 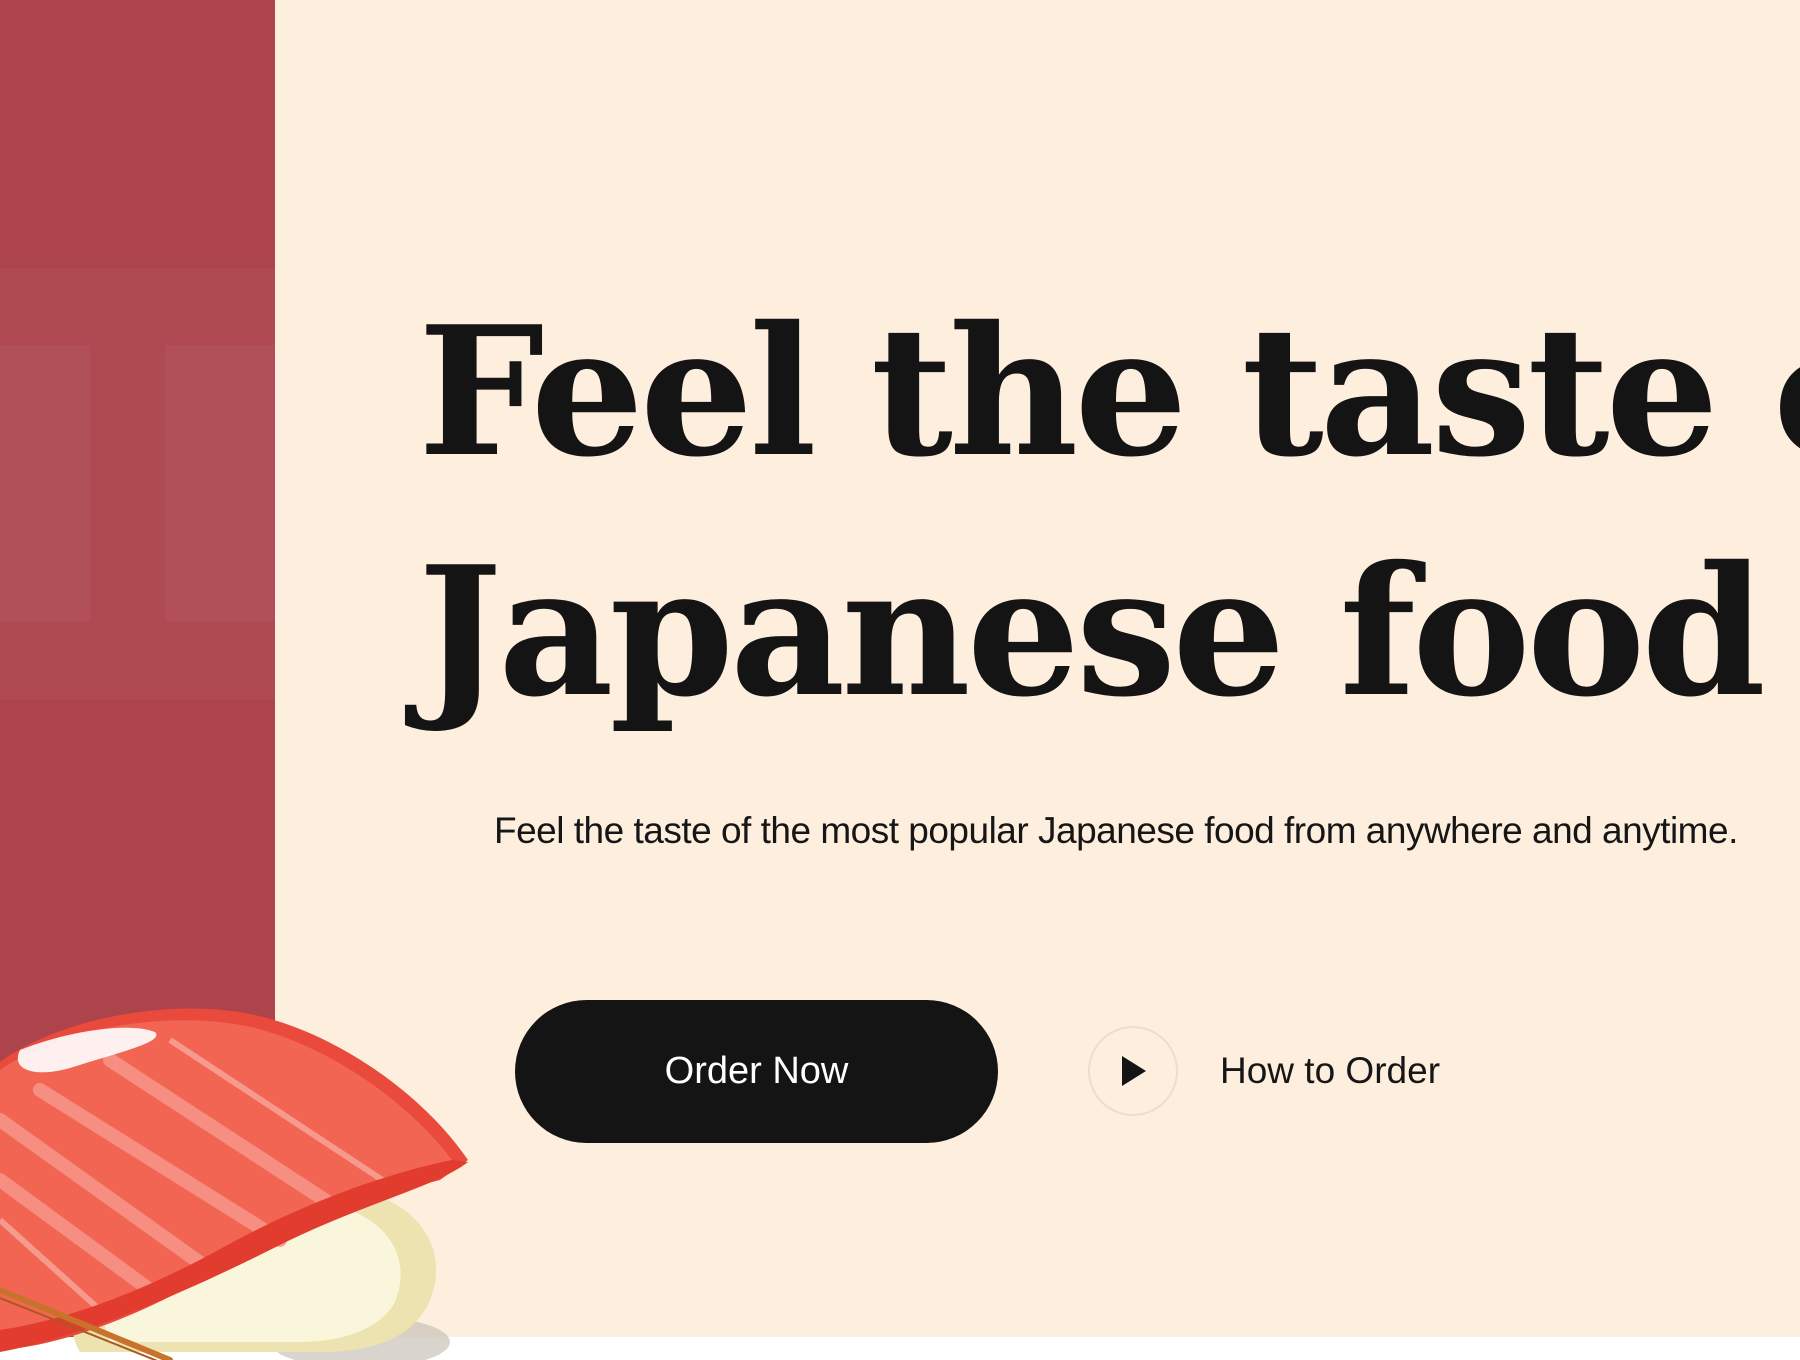 I want to click on play-button, so click(x=1133, y=1071).